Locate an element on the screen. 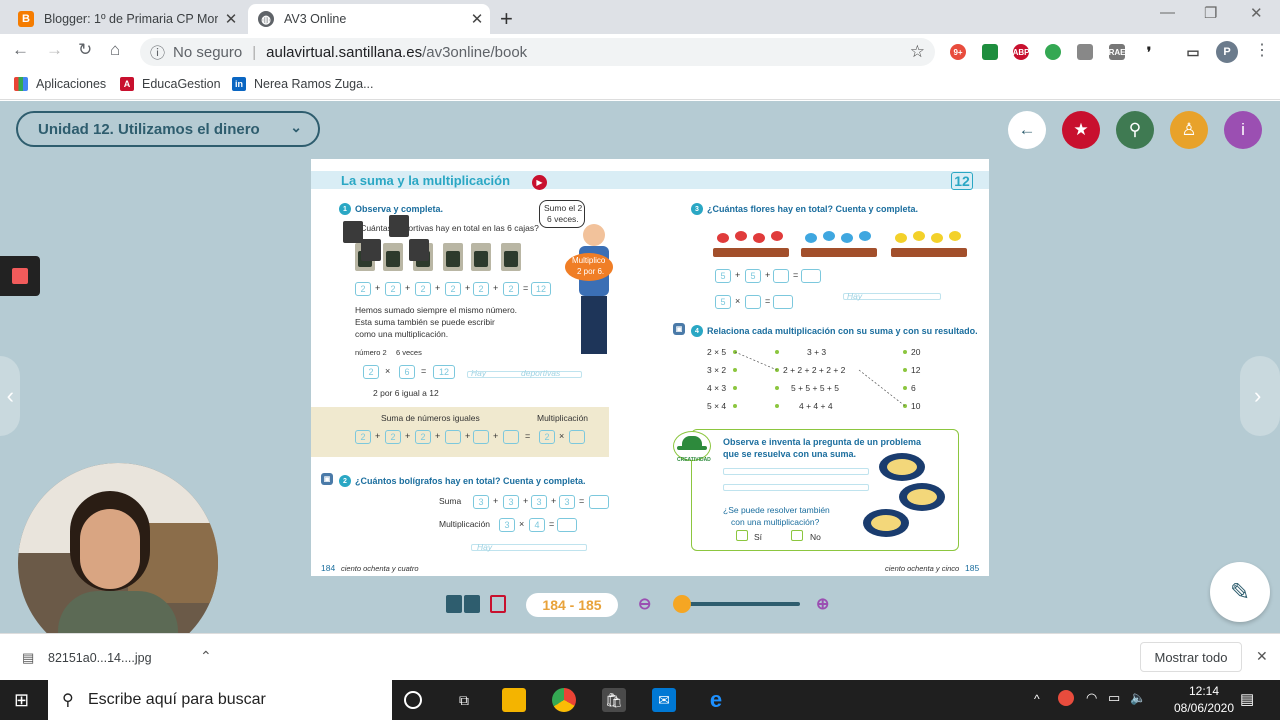 The width and height of the screenshot is (1280, 720). tab-blogger: B Blogger: 1º de Primaria CP Mont ✕ is located at coordinates (126, 19).